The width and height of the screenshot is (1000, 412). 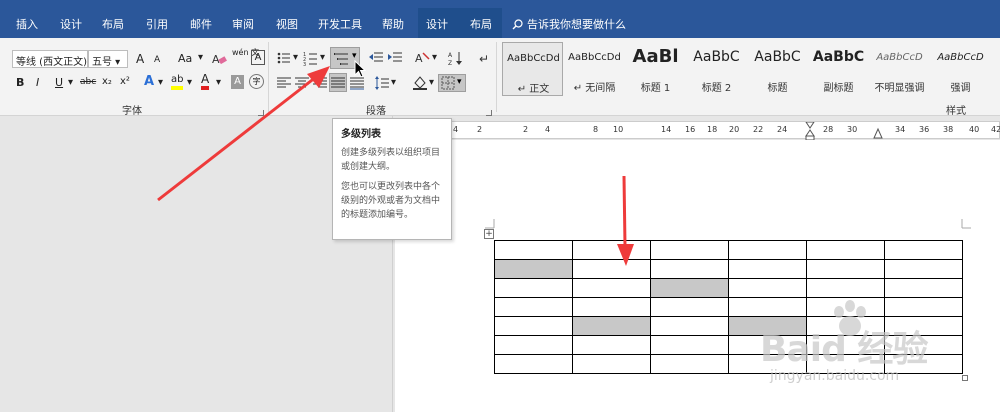 I want to click on shrink-font-button: A, so click(x=157, y=60).